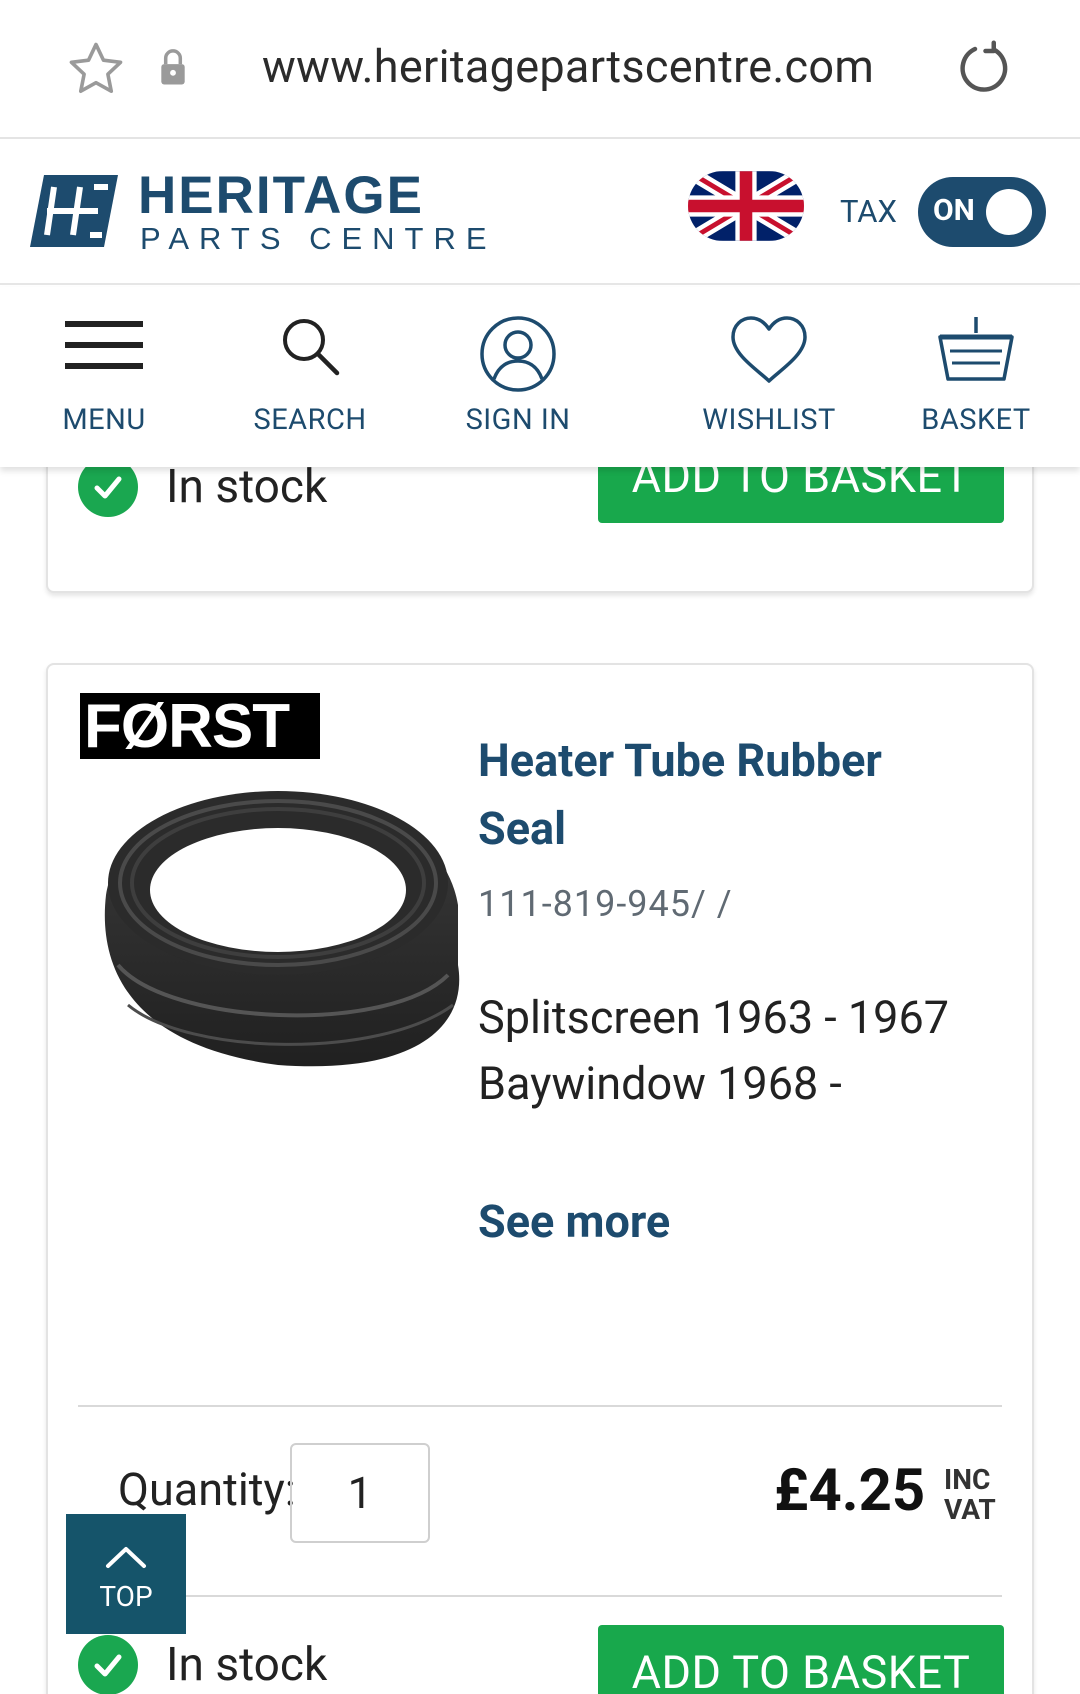  What do you see at coordinates (868, 211) in the screenshot?
I see `tax-label: TAX` at bounding box center [868, 211].